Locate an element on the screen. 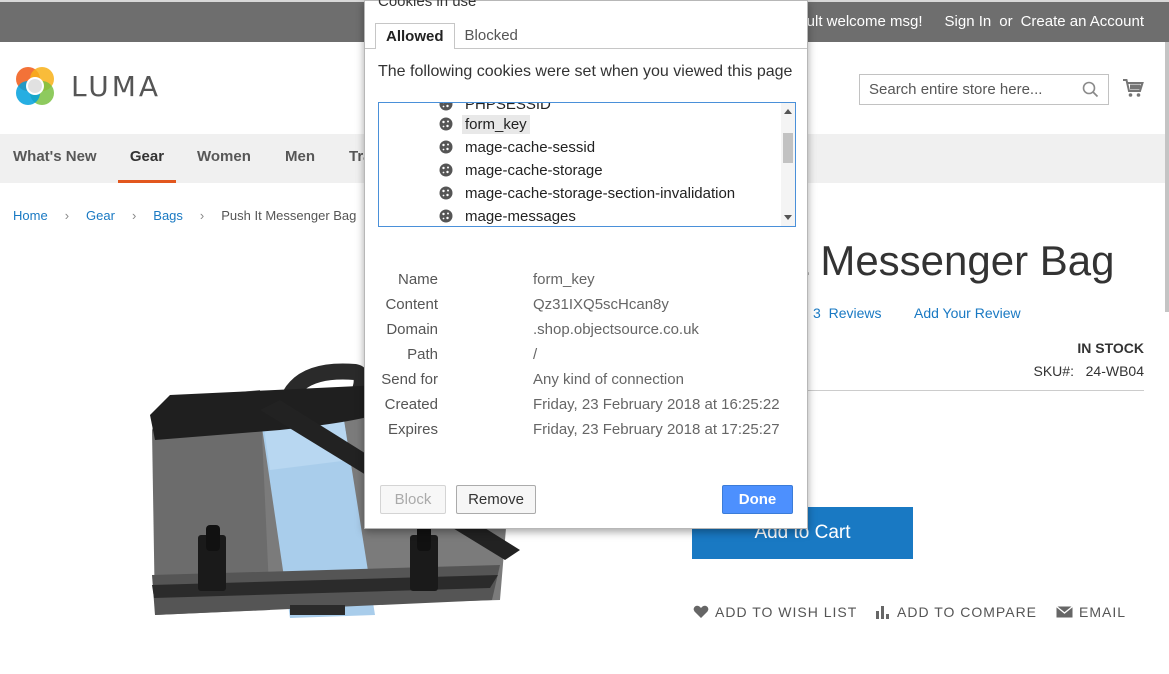 The width and height of the screenshot is (1169, 674). cookie-item: form_key is located at coordinates (484, 124).